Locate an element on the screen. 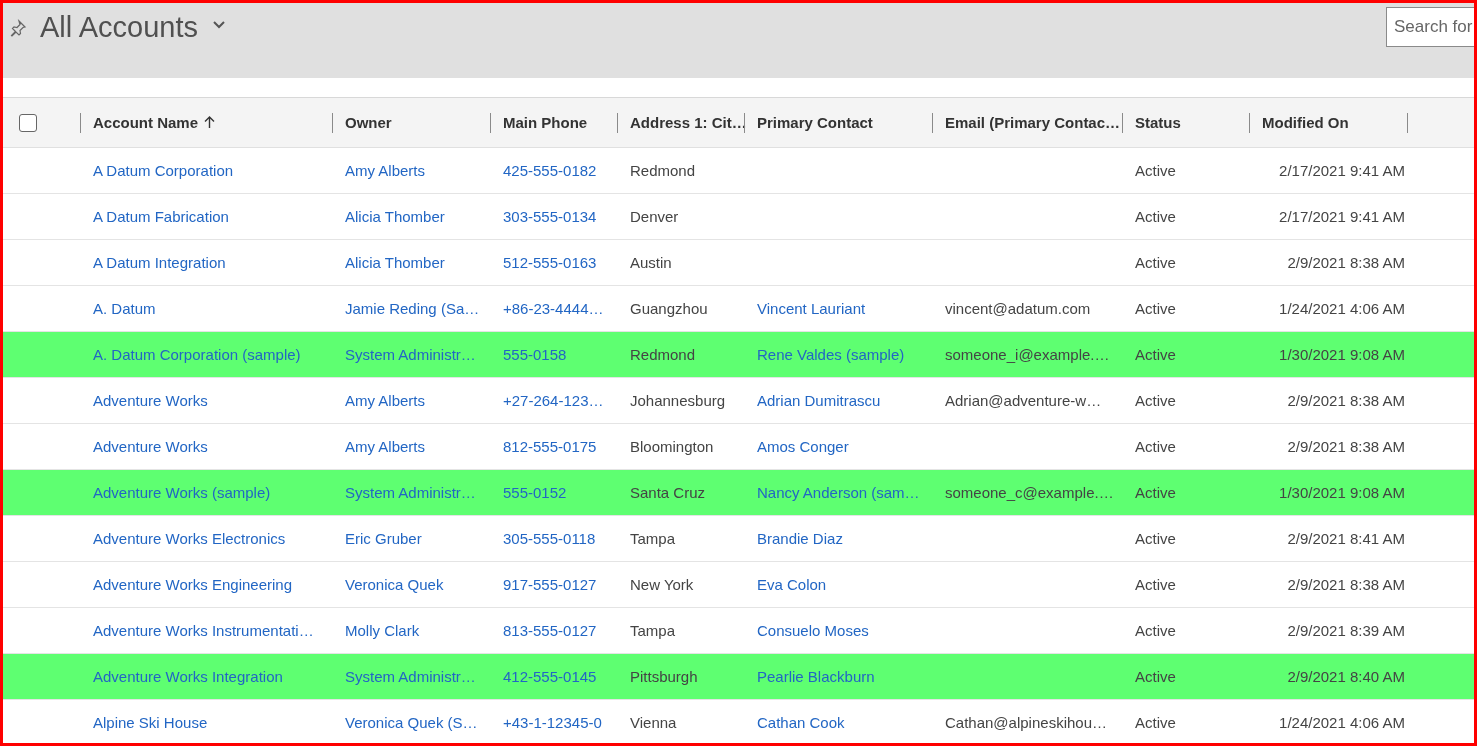 Image resolution: width=1477 pixels, height=746 pixels. contact-link: Brandie Diaz is located at coordinates (793, 538).